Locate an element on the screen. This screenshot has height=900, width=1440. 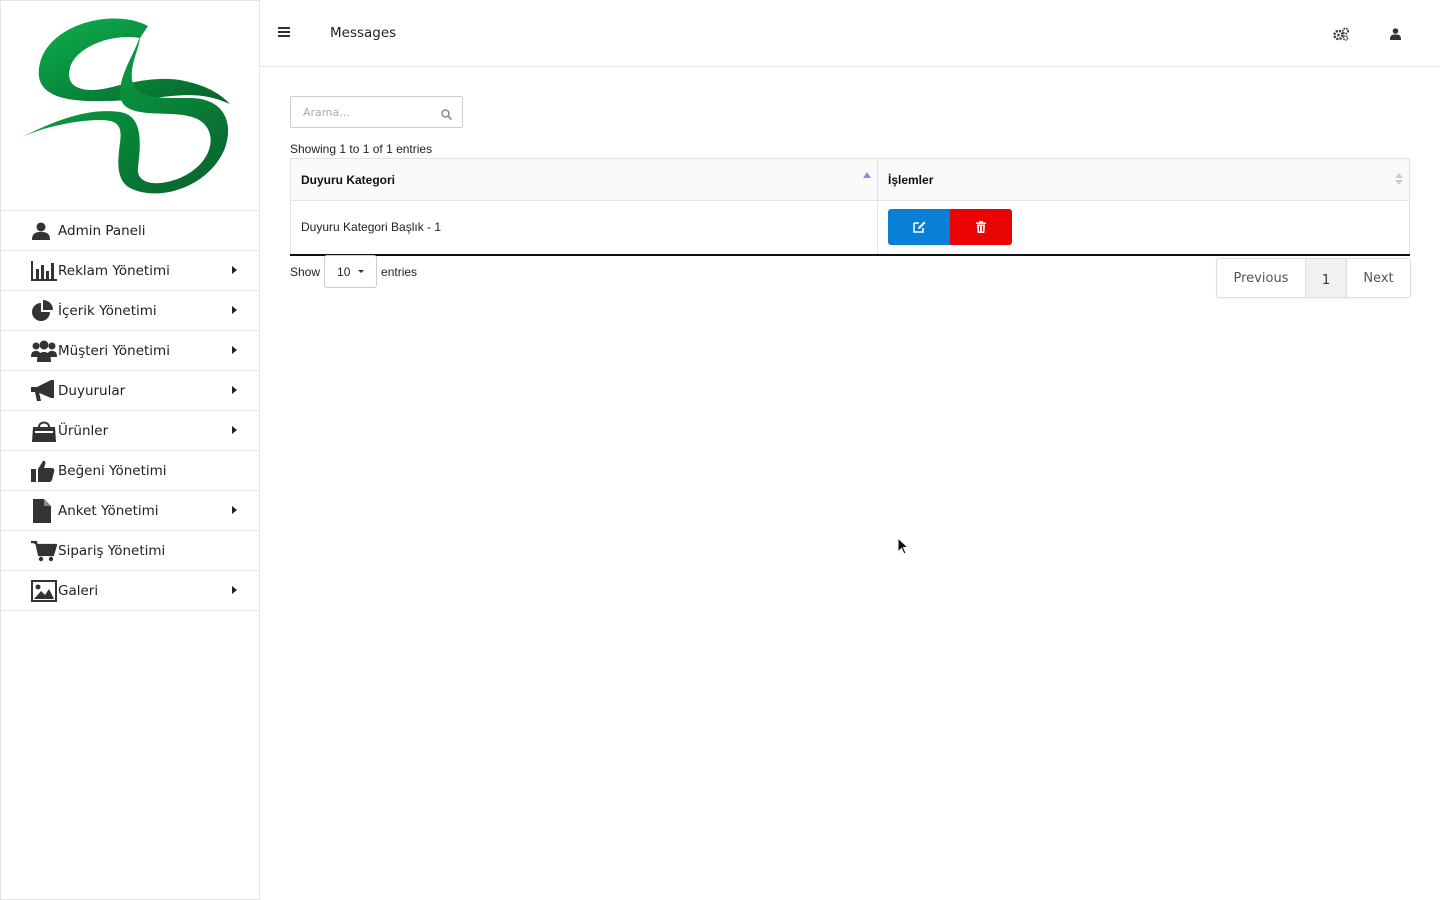
chevron-down-icon is located at coordinates (361, 271).